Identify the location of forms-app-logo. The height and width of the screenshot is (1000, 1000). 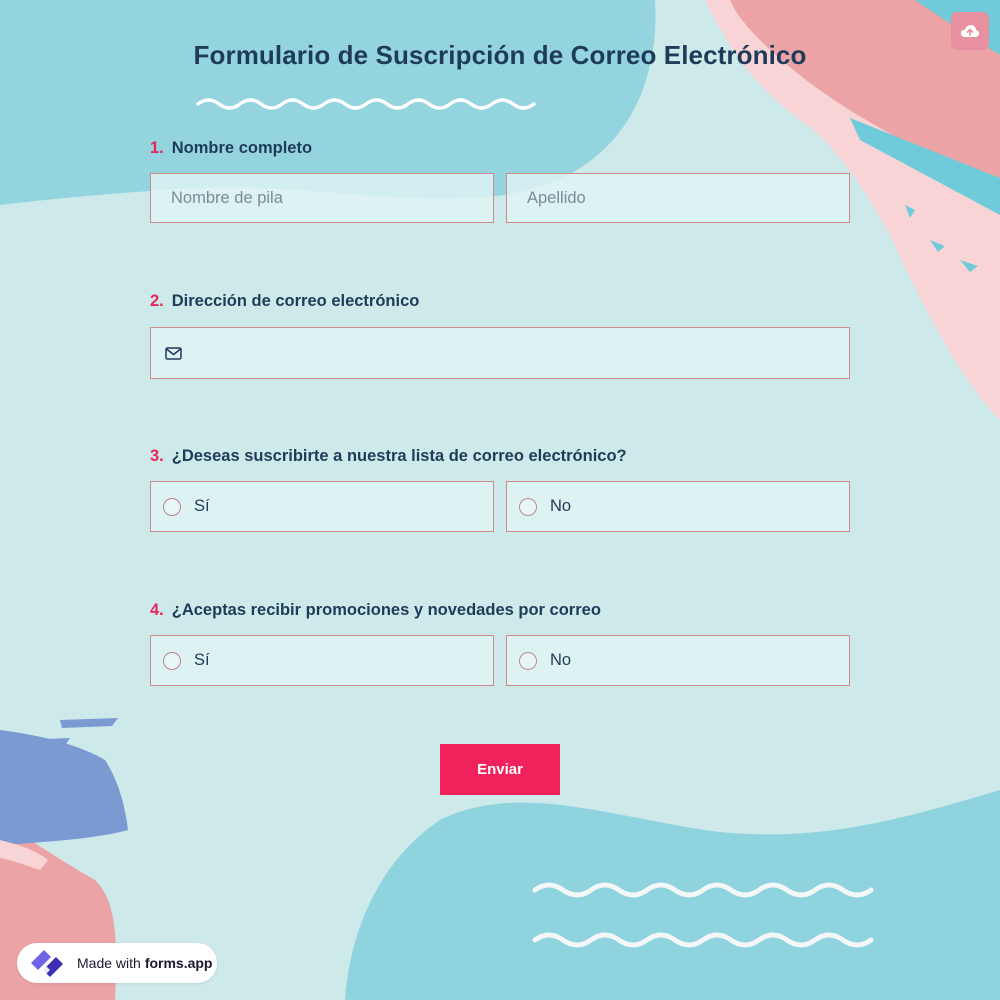
(47, 963).